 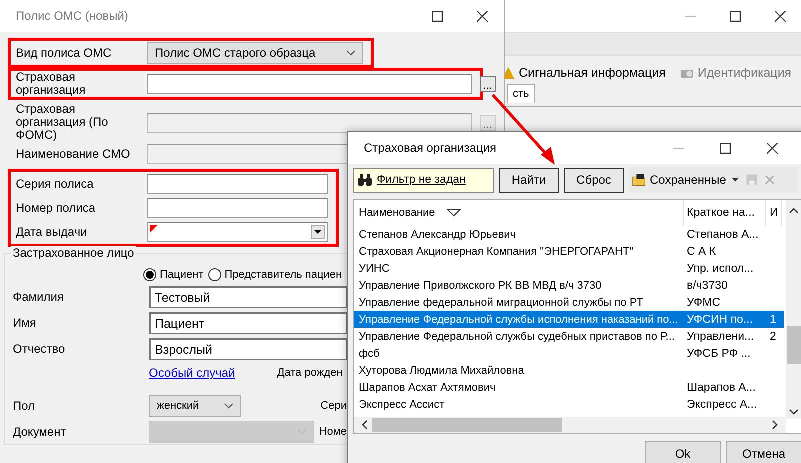 I want to click on special-case-link: Особый случай, so click(x=192, y=373).